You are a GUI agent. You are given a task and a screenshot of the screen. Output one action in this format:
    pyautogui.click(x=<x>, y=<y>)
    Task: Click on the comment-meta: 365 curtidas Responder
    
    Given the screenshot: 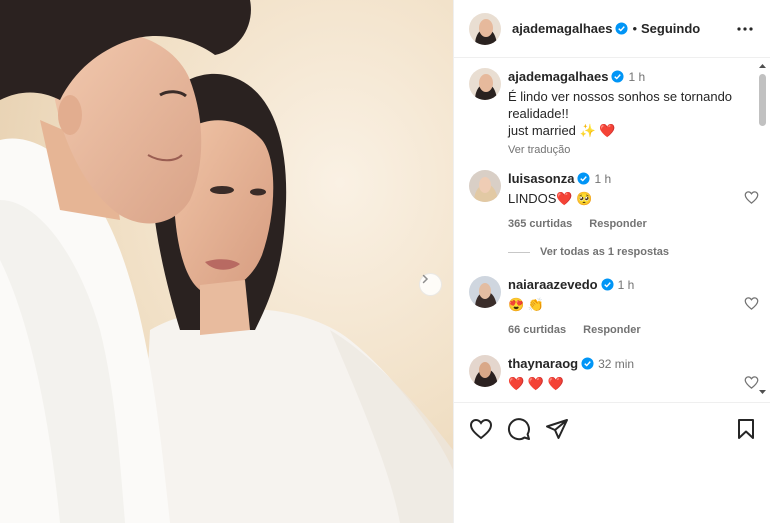 What is the action you would take?
    pyautogui.click(x=628, y=224)
    